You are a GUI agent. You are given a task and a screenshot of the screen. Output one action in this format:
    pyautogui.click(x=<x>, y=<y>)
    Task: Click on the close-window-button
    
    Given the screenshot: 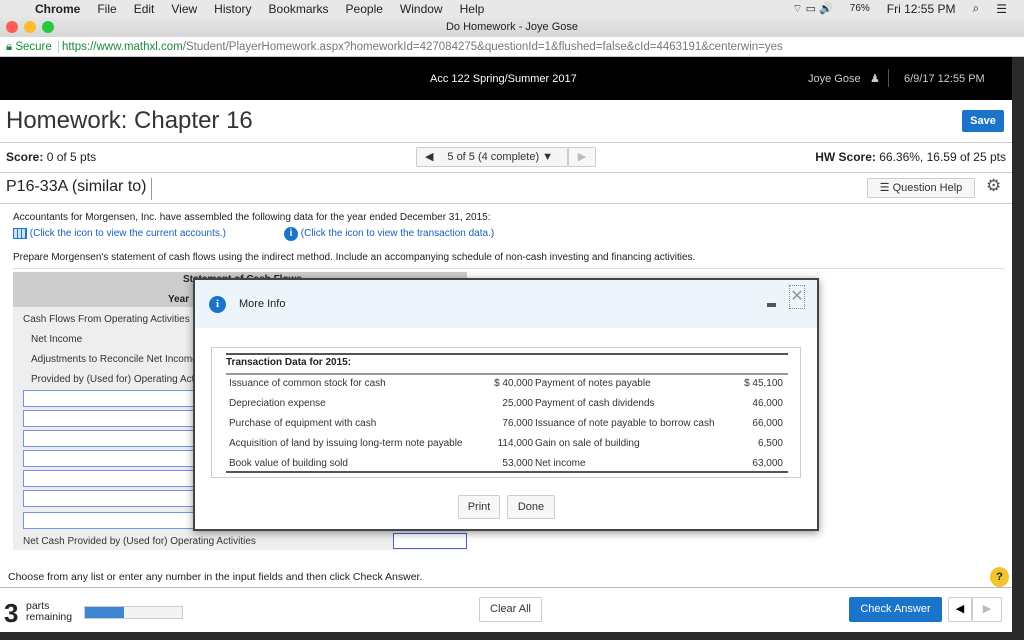 What is the action you would take?
    pyautogui.click(x=12, y=27)
    